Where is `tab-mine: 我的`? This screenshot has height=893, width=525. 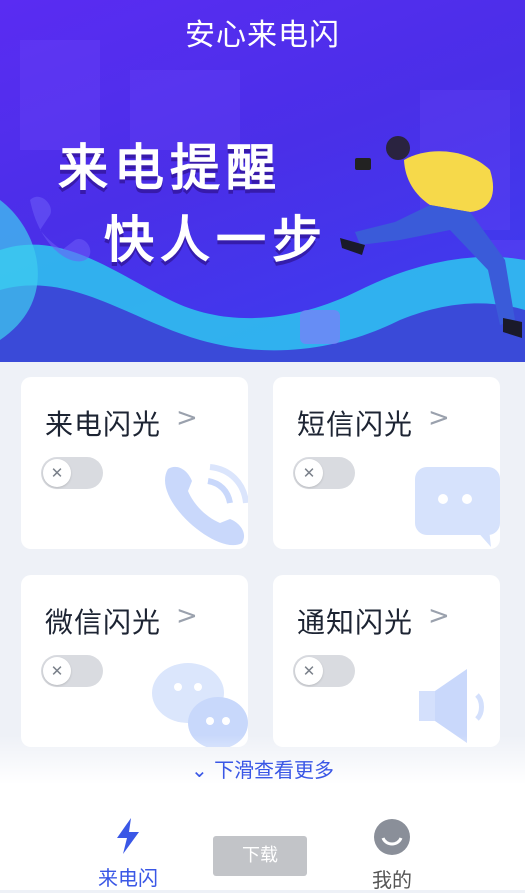
tab-mine: 我的 is located at coordinates (392, 855).